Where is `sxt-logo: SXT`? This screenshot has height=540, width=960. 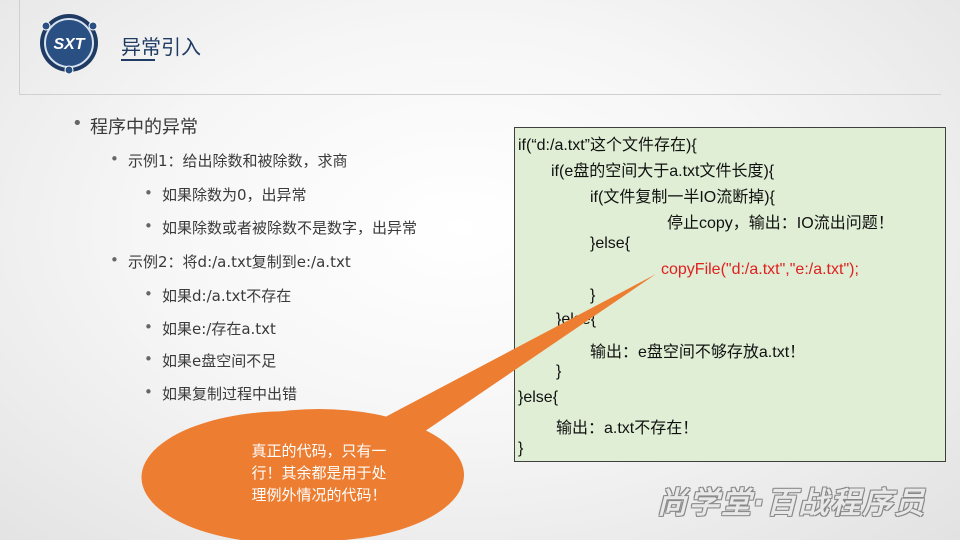 sxt-logo: SXT is located at coordinates (69, 44).